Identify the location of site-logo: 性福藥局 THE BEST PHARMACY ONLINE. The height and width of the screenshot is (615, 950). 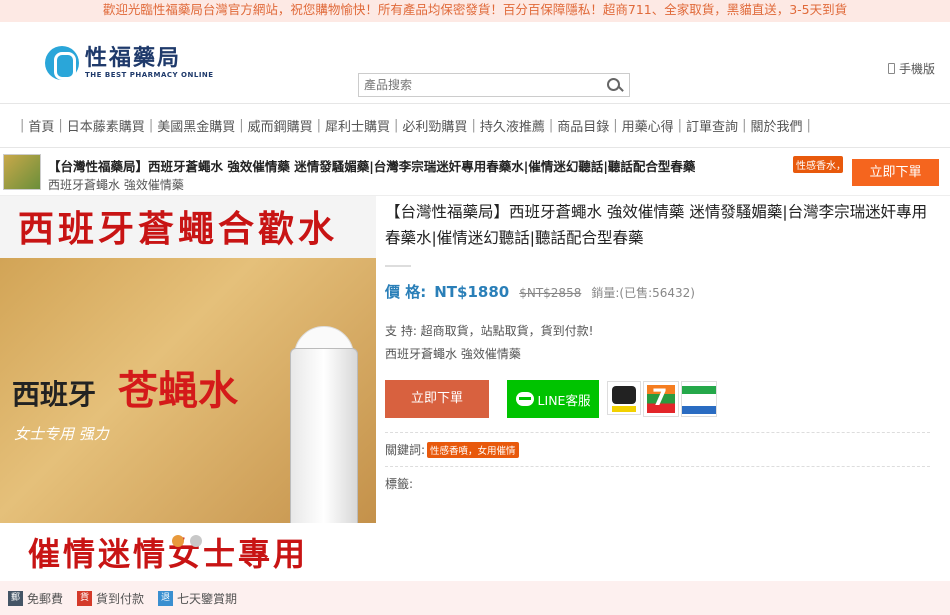
(129, 63).